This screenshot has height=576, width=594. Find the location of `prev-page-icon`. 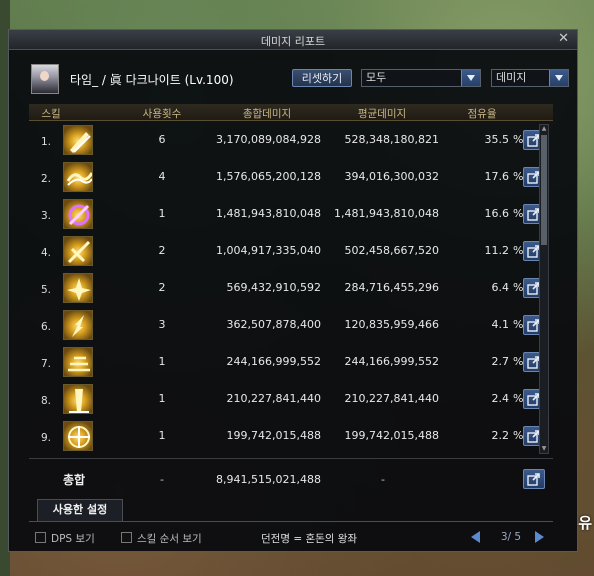

prev-page-icon is located at coordinates (475, 537).